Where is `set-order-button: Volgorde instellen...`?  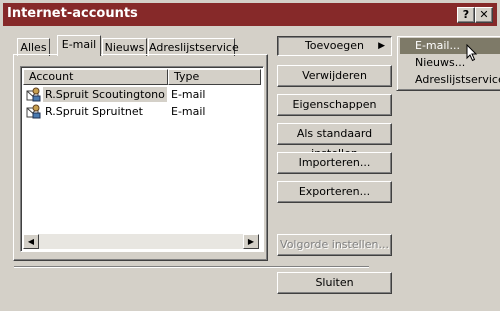
set-order-button: Volgorde instellen... is located at coordinates (334, 245).